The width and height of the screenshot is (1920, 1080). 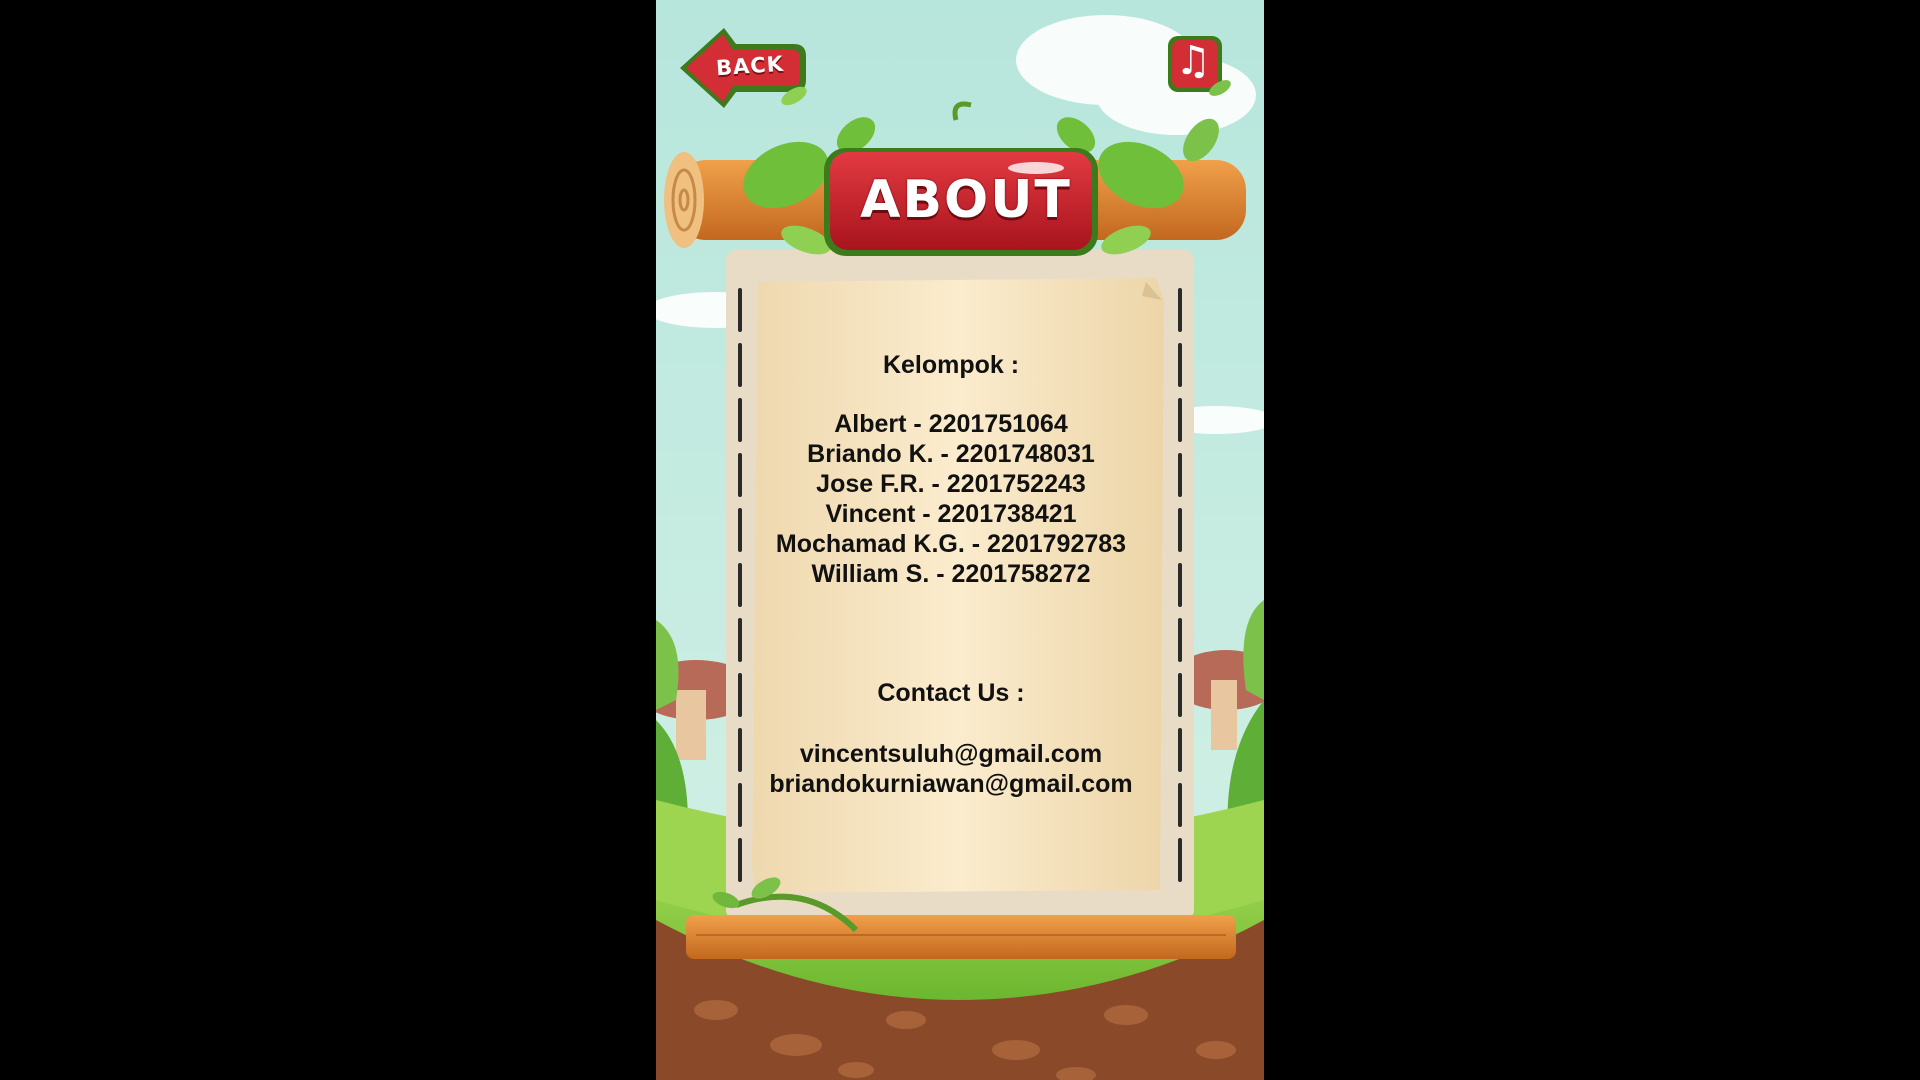 I want to click on music-toggle-button: ♫, so click(x=1199, y=66).